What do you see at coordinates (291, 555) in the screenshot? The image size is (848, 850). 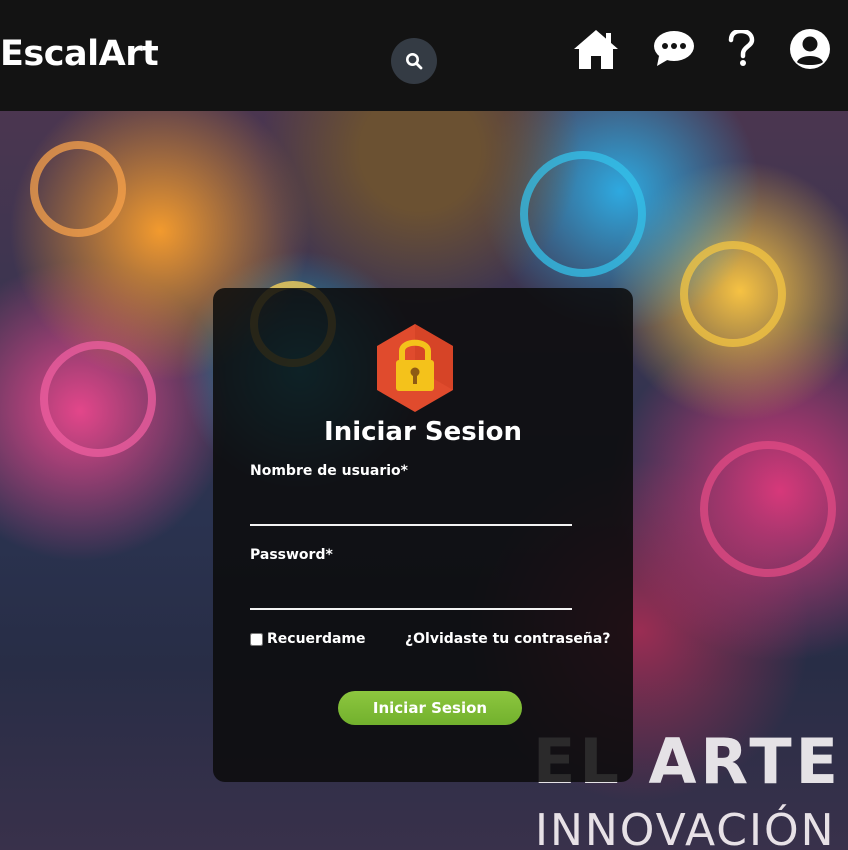 I see `password-label: Password*` at bounding box center [291, 555].